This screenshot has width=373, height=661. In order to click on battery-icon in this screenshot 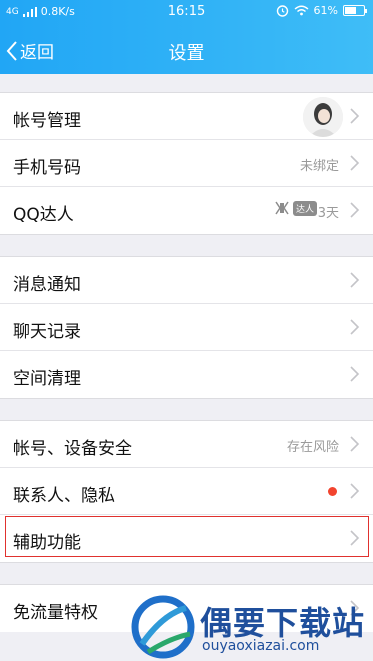, I will do `click(355, 10)`.